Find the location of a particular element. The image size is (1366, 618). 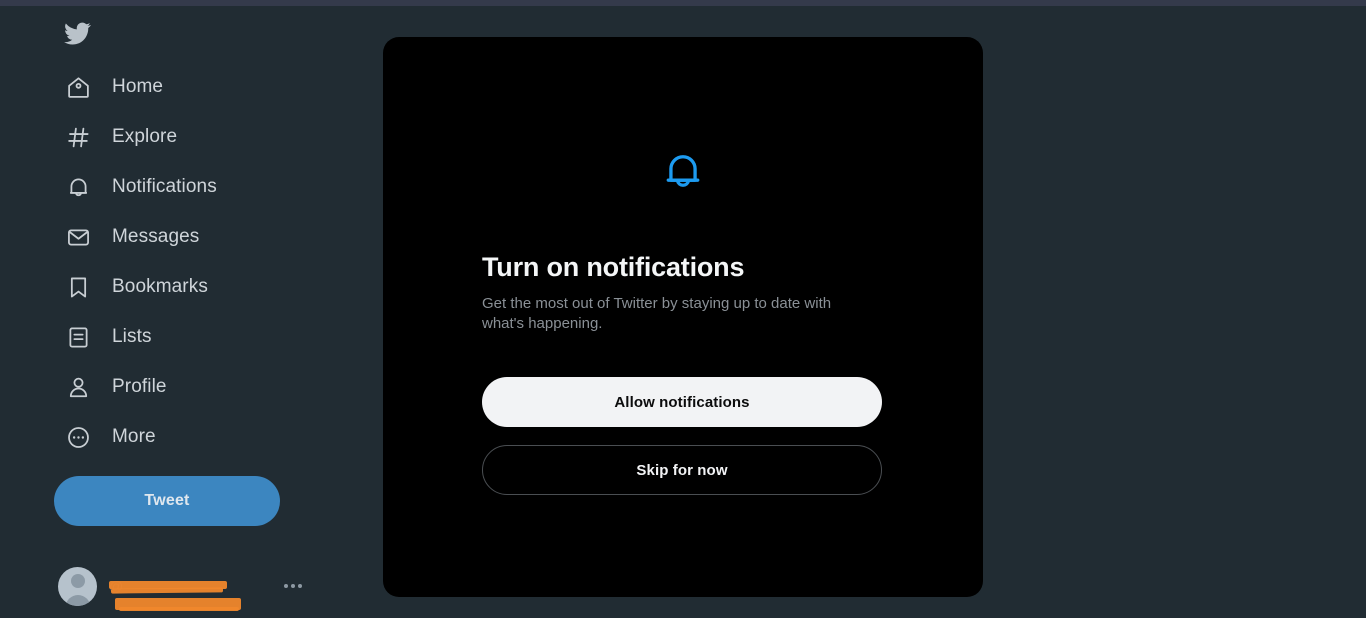

twitter-bird-icon is located at coordinates (77, 33).